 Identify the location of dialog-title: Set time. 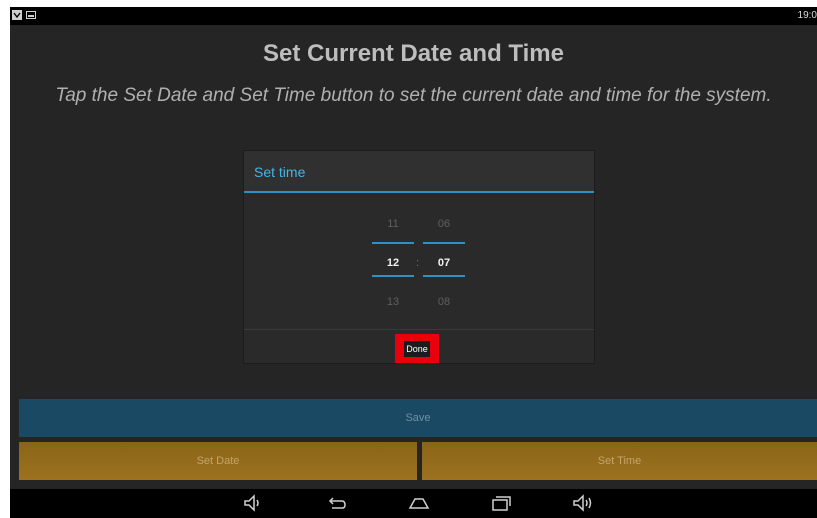
(280, 172).